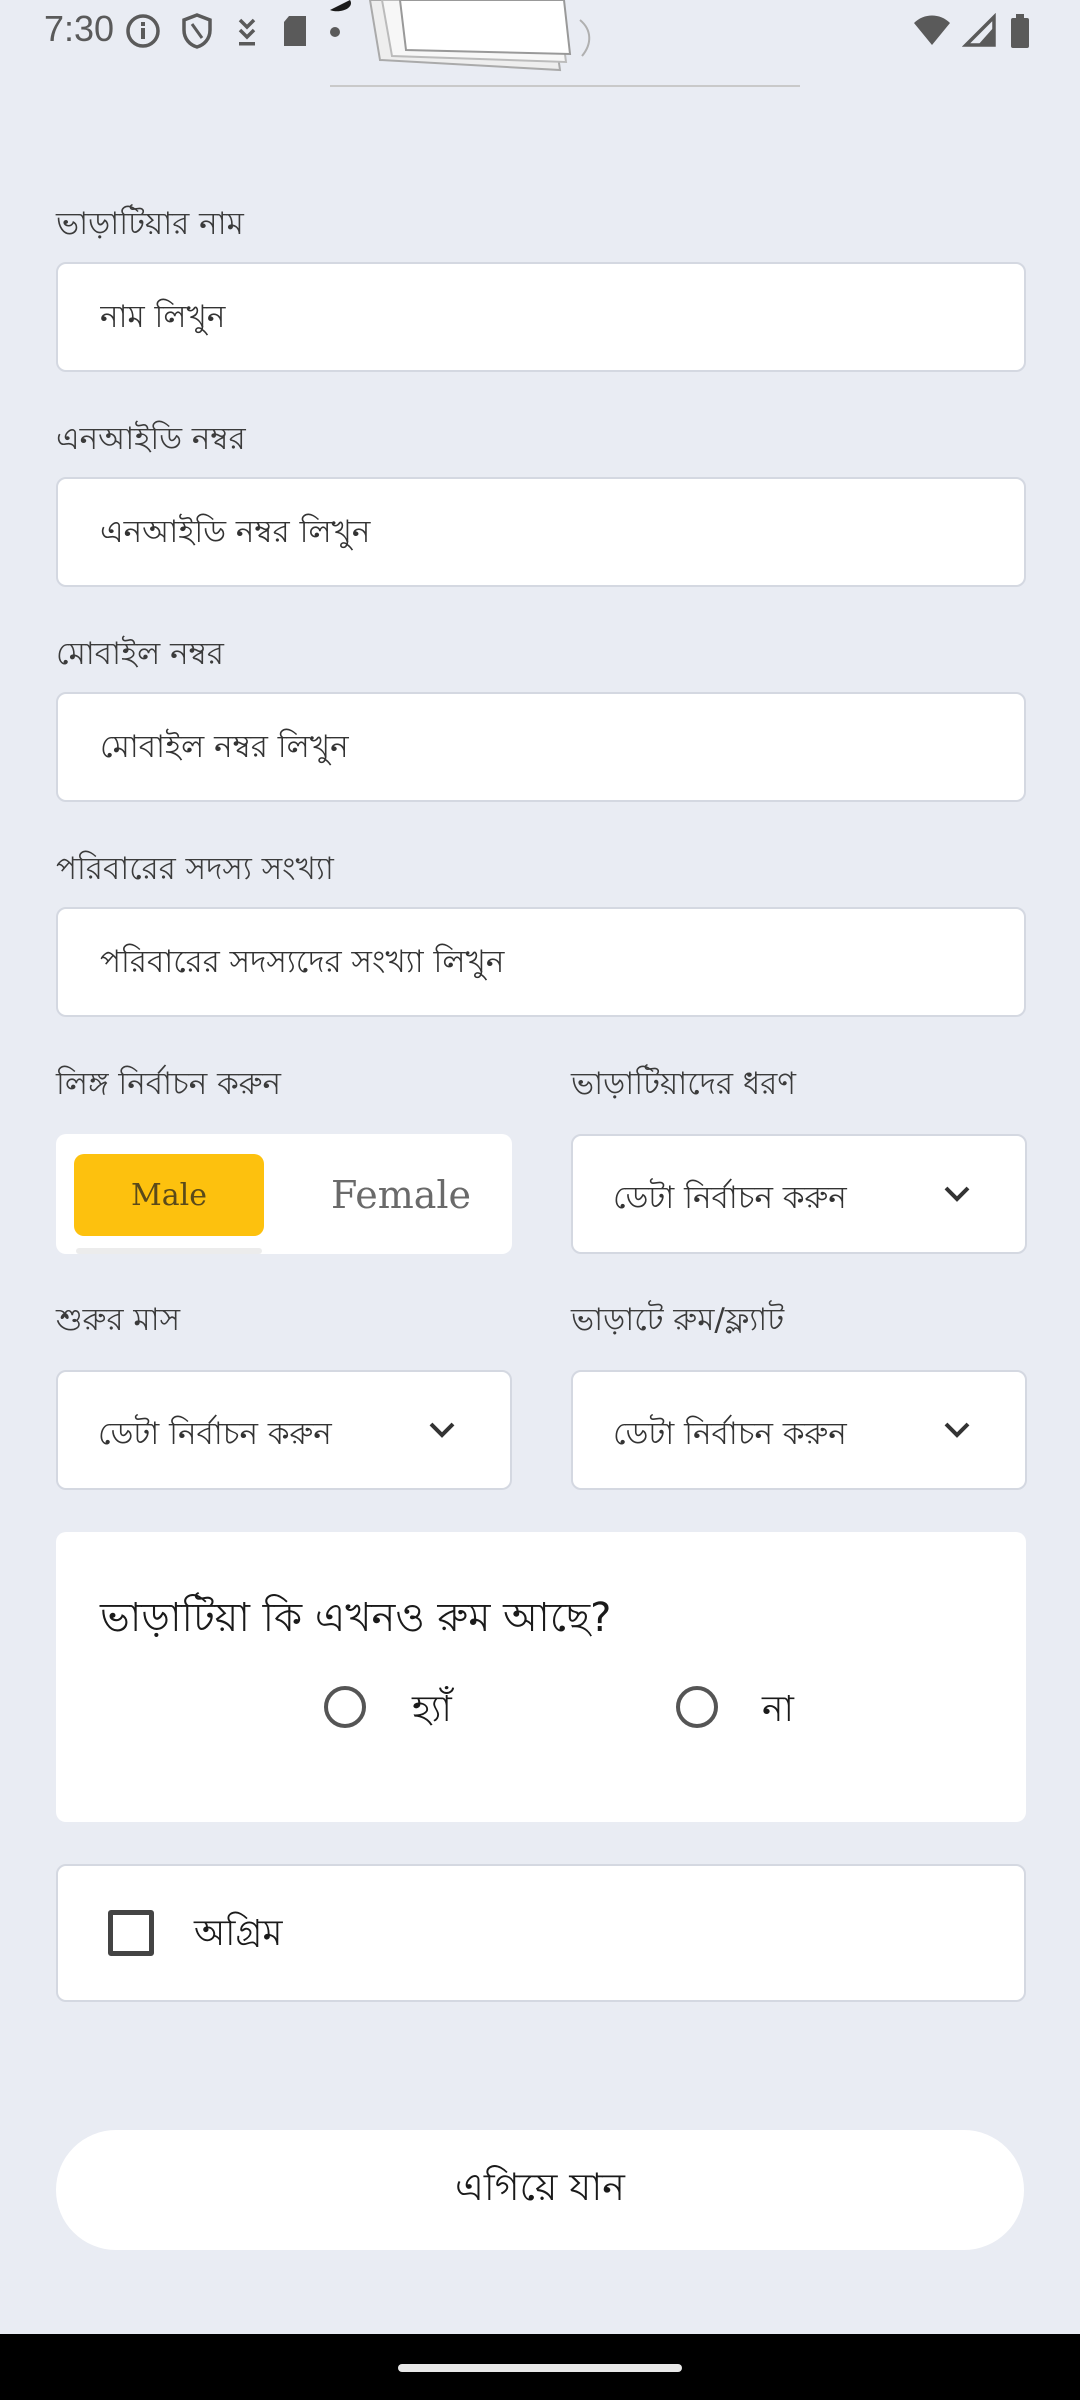 The width and height of the screenshot is (1080, 2400). Describe the element at coordinates (215, 1434) in the screenshot. I see `start-month-value: ডেটা নির্বাচন করুন` at that location.